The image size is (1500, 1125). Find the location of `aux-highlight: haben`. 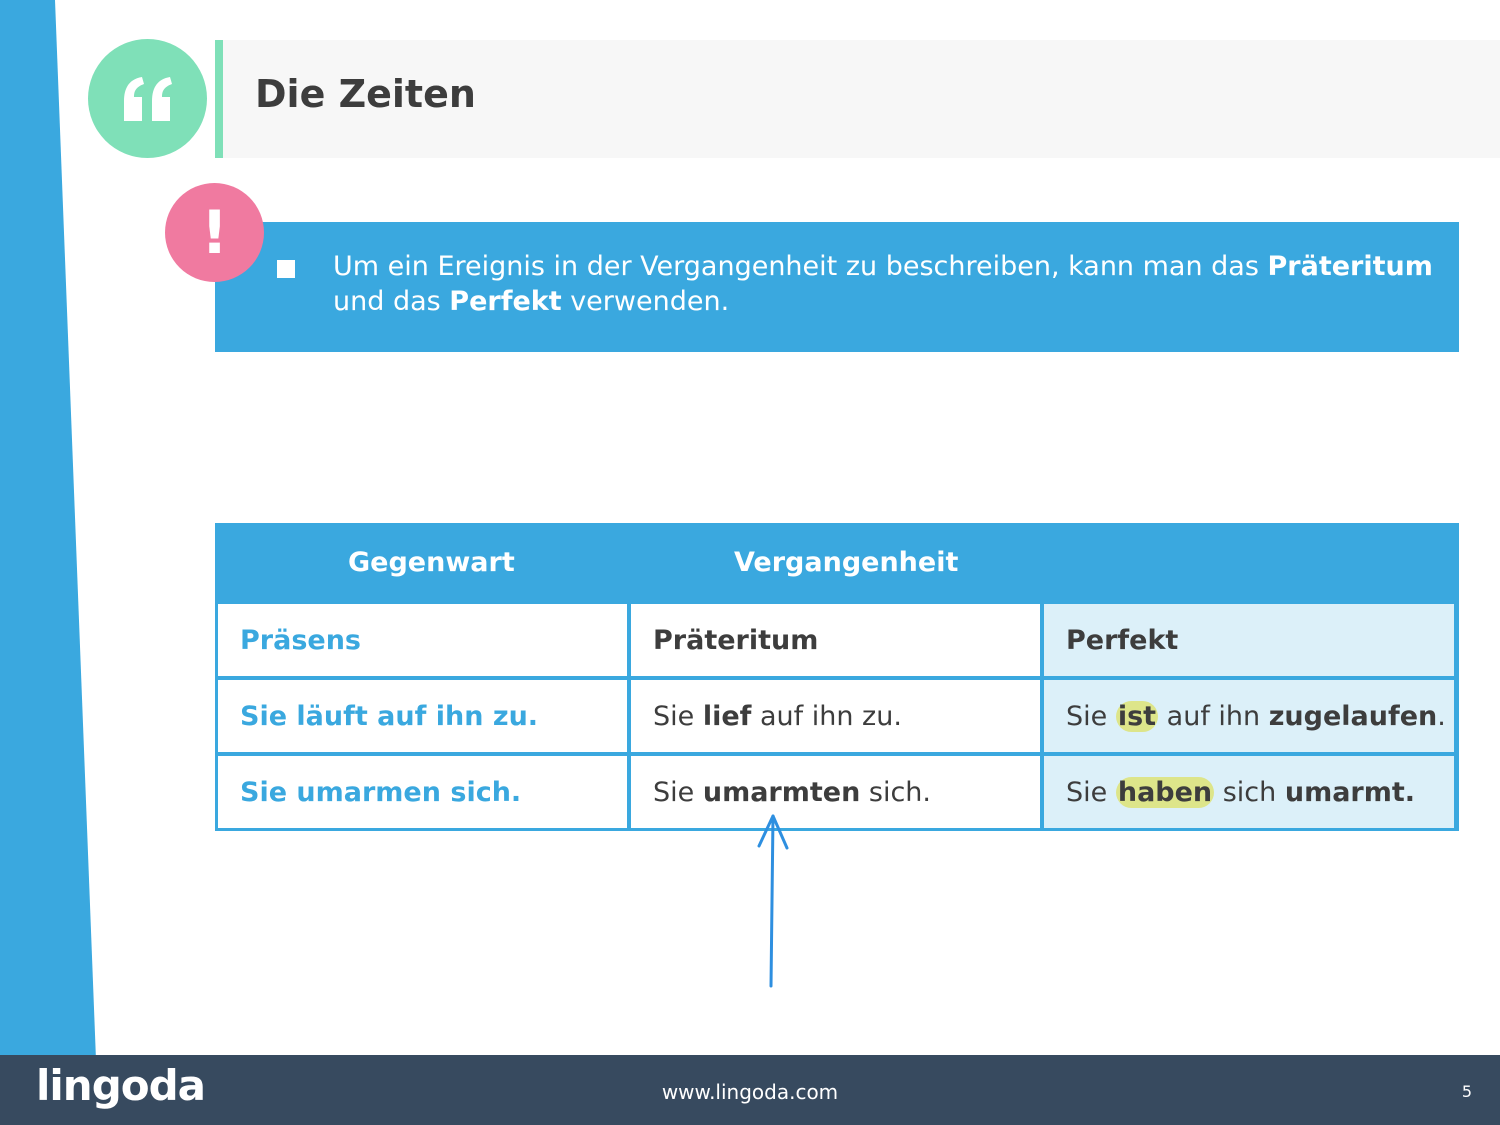

aux-highlight: haben is located at coordinates (1165, 792).